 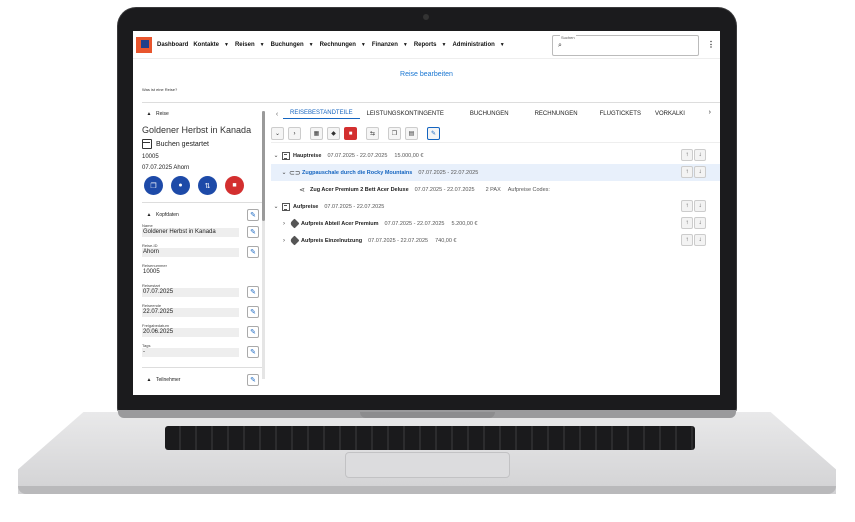 I want to click on search-input: Suchen ⌕, so click(x=625, y=45).